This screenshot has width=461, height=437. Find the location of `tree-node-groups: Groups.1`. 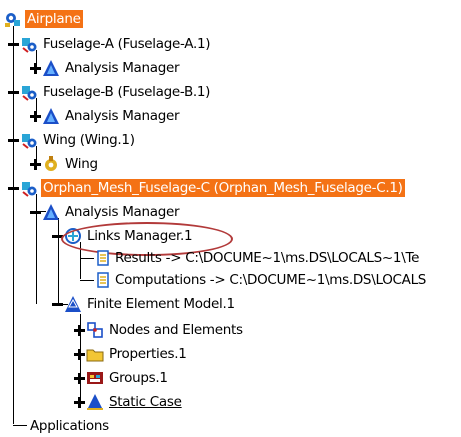

tree-node-groups: Groups.1 is located at coordinates (122, 378).